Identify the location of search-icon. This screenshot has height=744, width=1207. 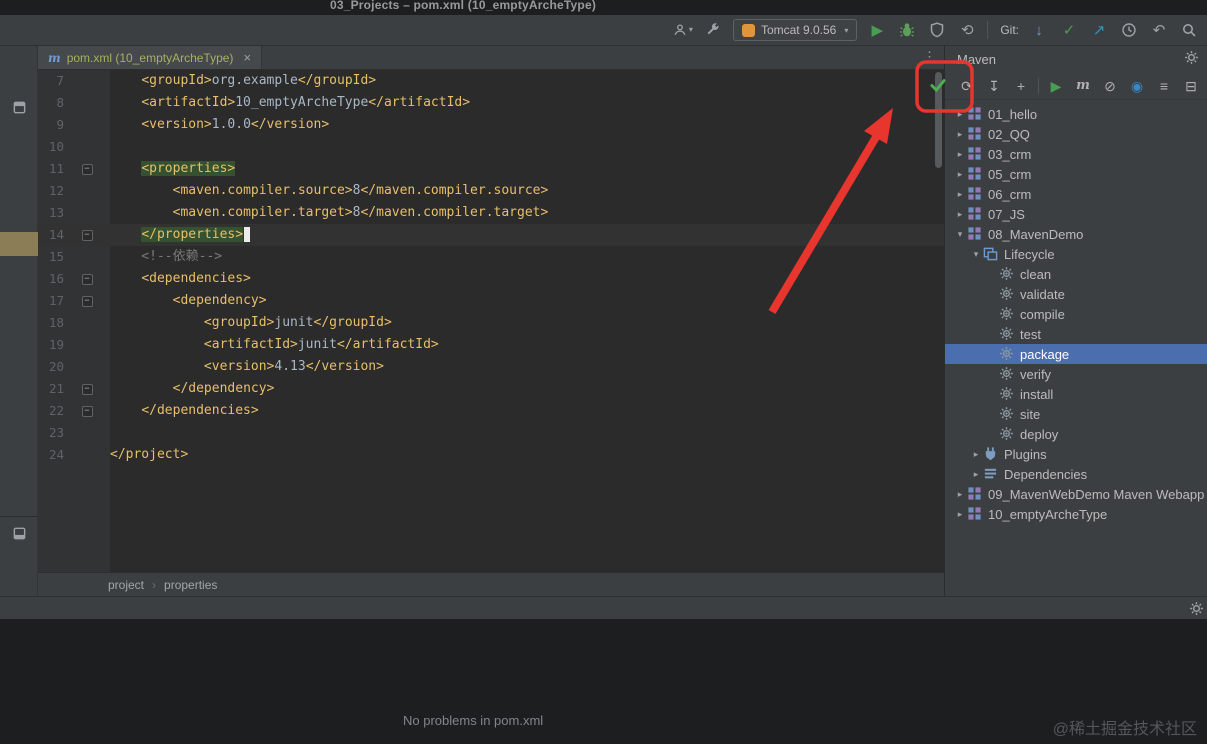
(1189, 30).